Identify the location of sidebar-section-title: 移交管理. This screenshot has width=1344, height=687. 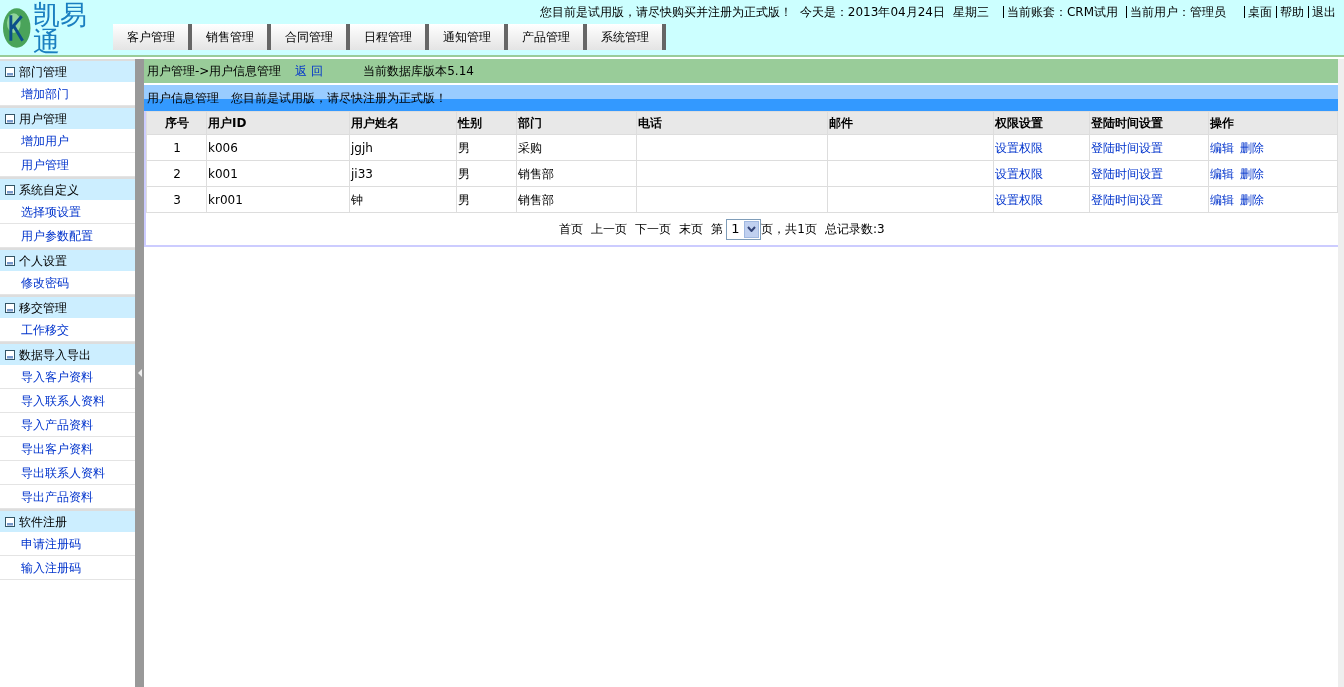
(43, 308).